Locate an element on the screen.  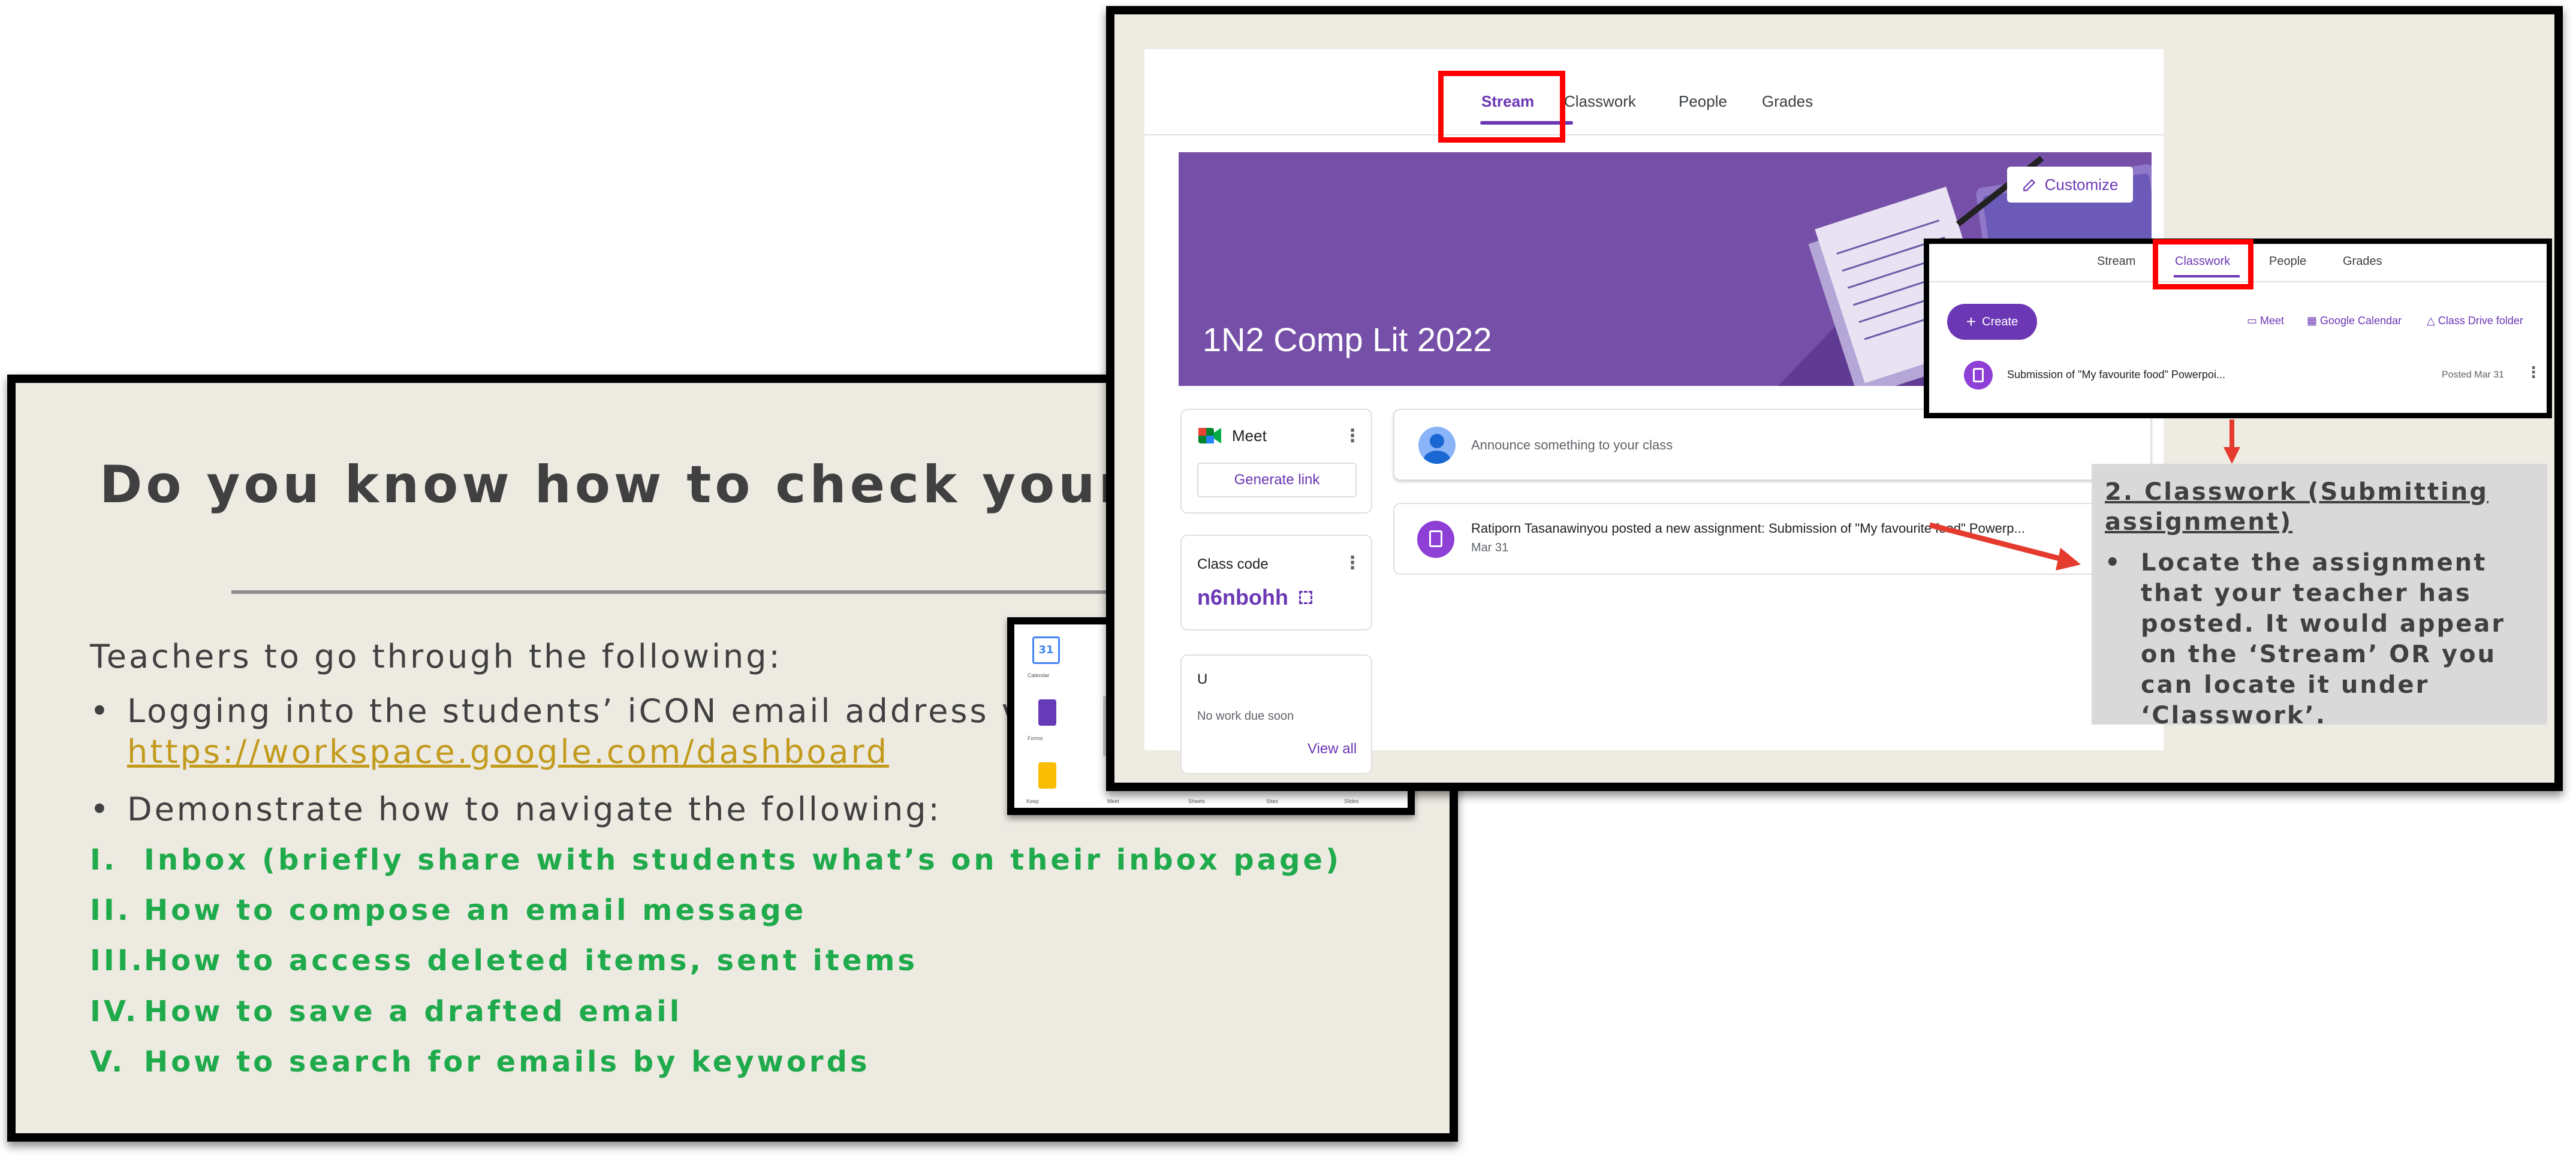
app-label: Keep is located at coordinates (1033, 801).